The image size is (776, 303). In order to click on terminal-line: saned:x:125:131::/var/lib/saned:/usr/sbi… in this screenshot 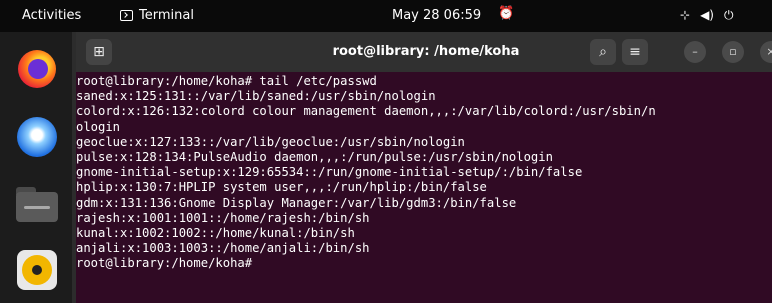, I will do `click(256, 96)`.